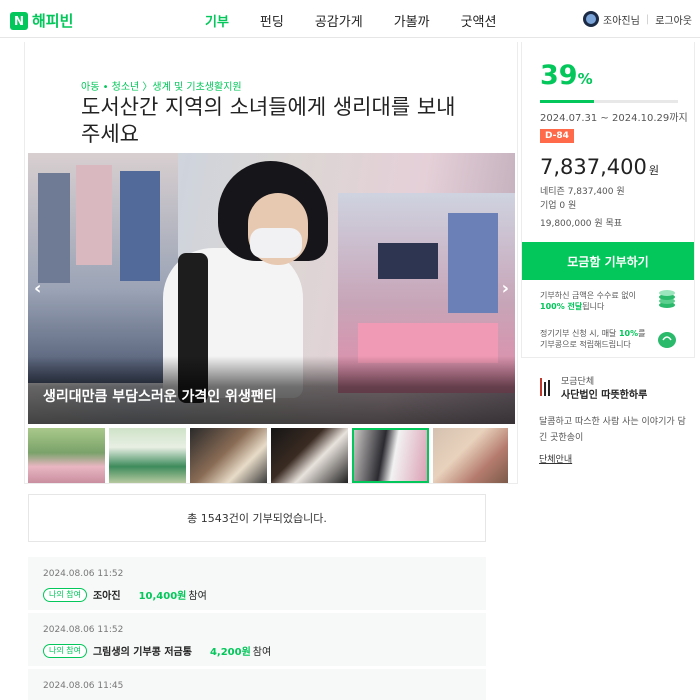  Describe the element at coordinates (579, 333) in the screenshot. I see `notice2-text: 정기기부 신청 시, 매달` at that location.